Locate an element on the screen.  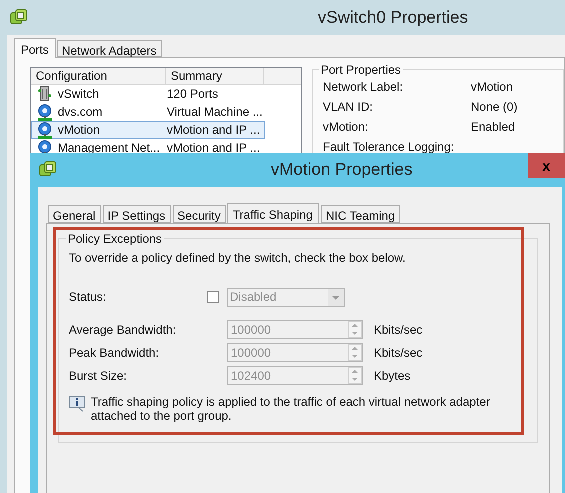
summary-text: 120 Ports is located at coordinates (192, 94).